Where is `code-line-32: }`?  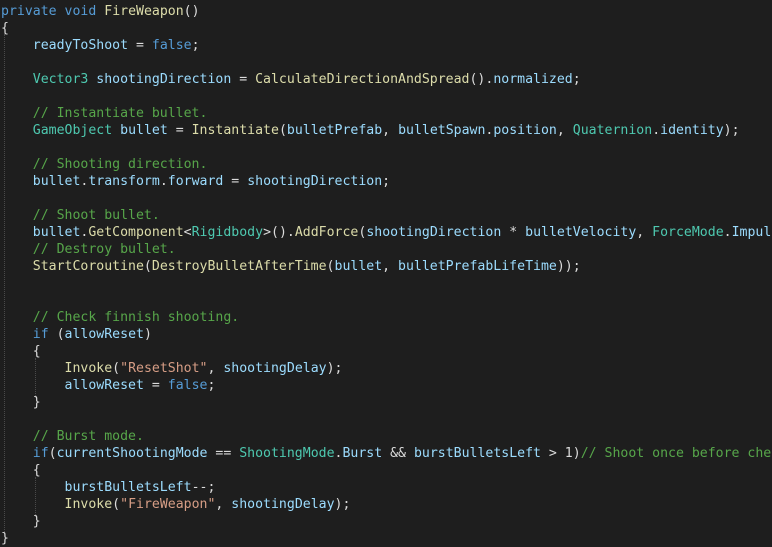
code-line-32: } is located at coordinates (5, 538).